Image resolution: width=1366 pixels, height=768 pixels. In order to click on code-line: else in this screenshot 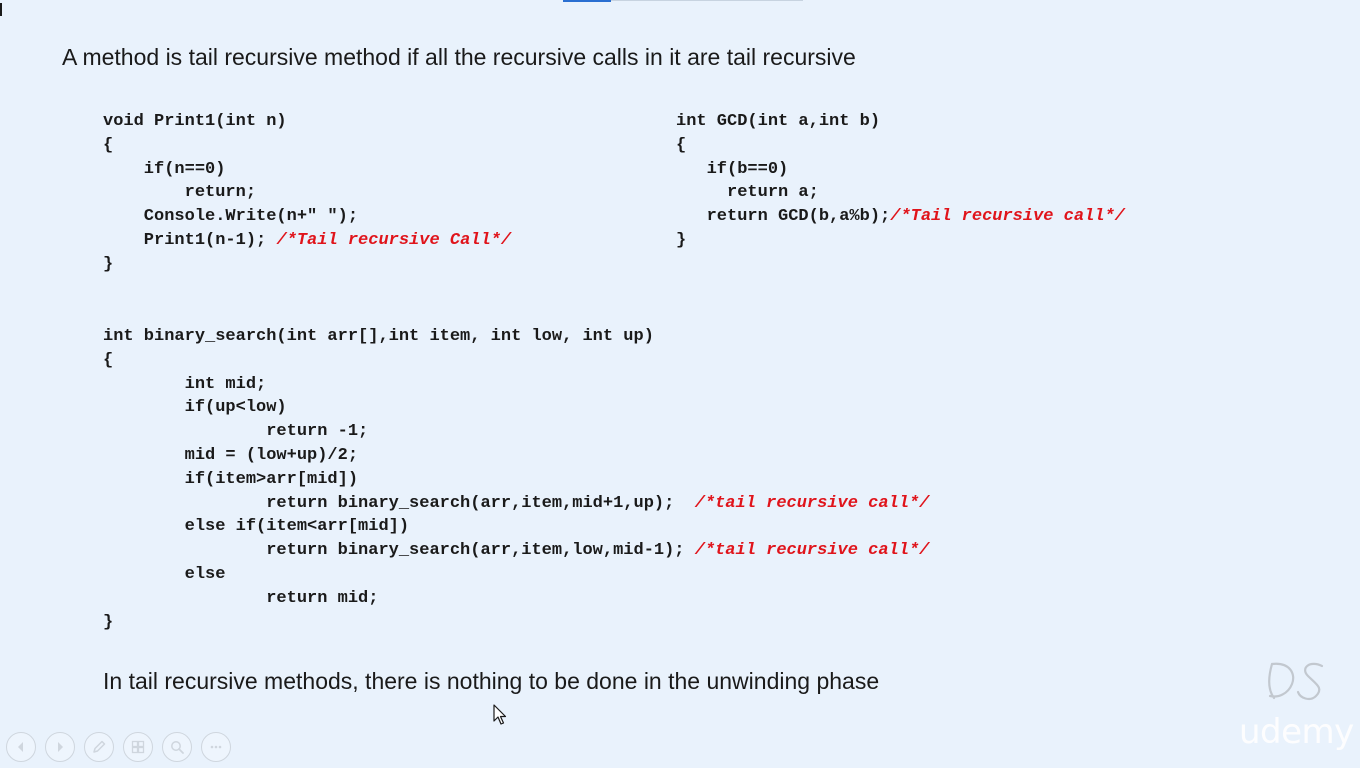, I will do `click(516, 575)`.